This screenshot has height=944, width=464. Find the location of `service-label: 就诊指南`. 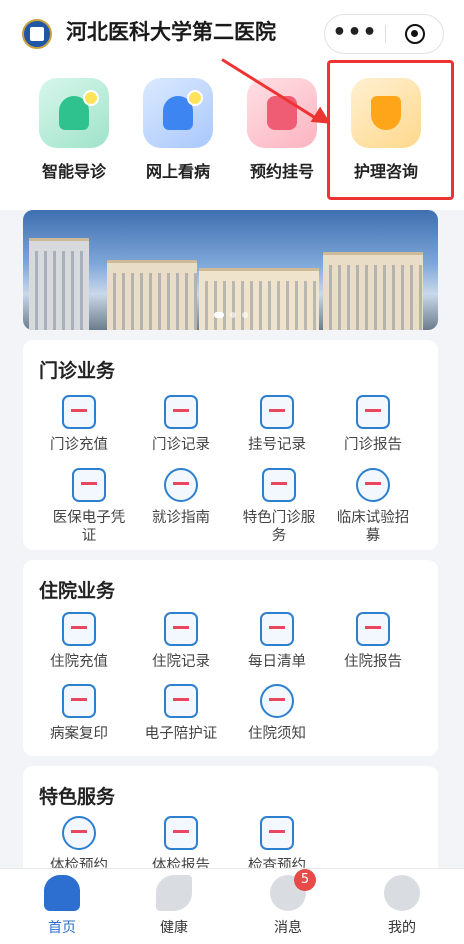

service-label: 就诊指南 is located at coordinates (181, 518).